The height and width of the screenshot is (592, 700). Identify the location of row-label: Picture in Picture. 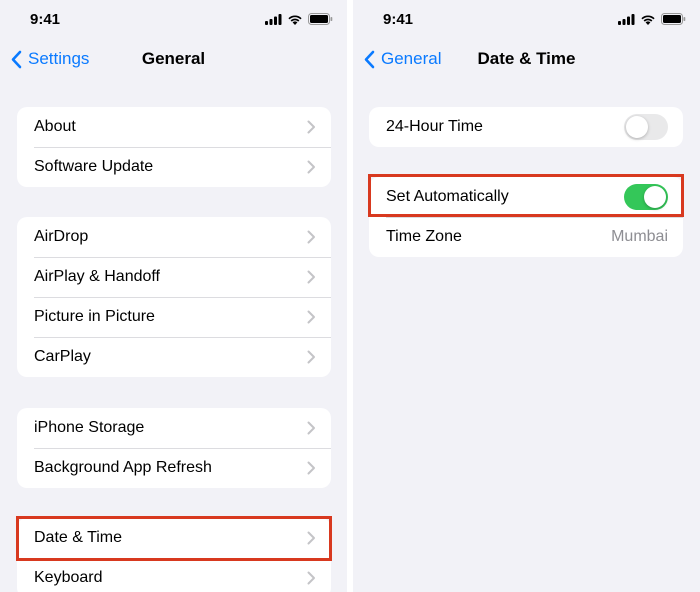
(94, 316).